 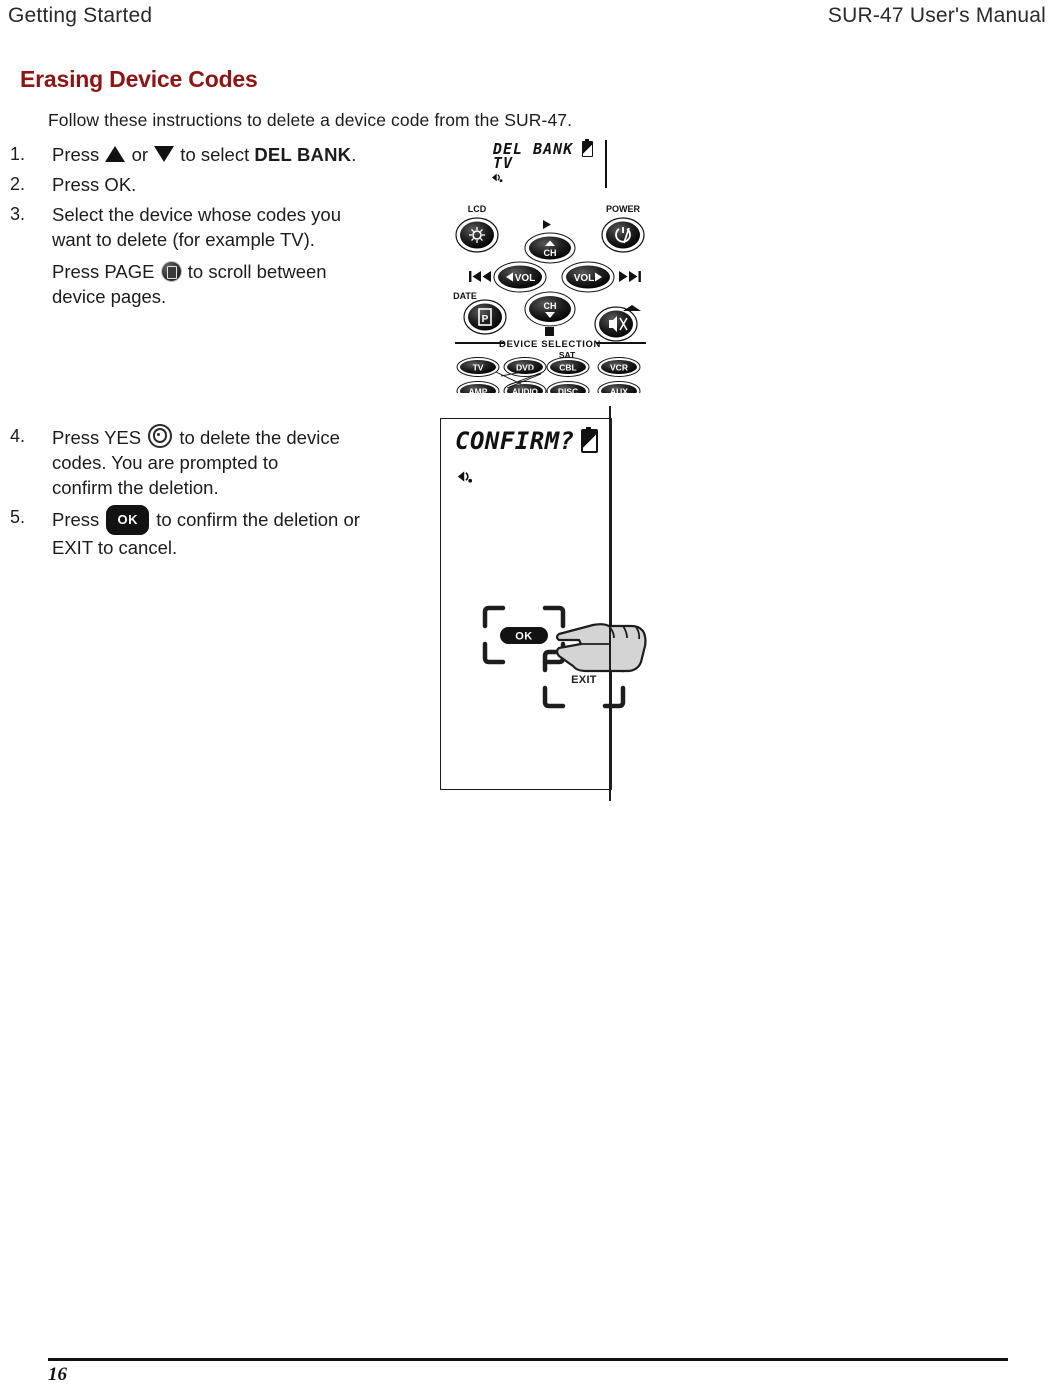 I want to click on stop-icon, so click(x=549, y=331).